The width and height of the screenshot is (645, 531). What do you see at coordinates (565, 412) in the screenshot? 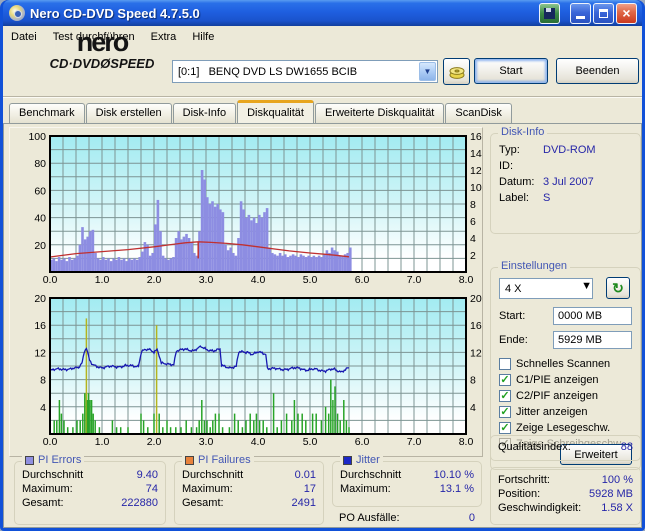
I see `checkbox-jitter: ✓ Jitter anzeigen` at bounding box center [565, 412].